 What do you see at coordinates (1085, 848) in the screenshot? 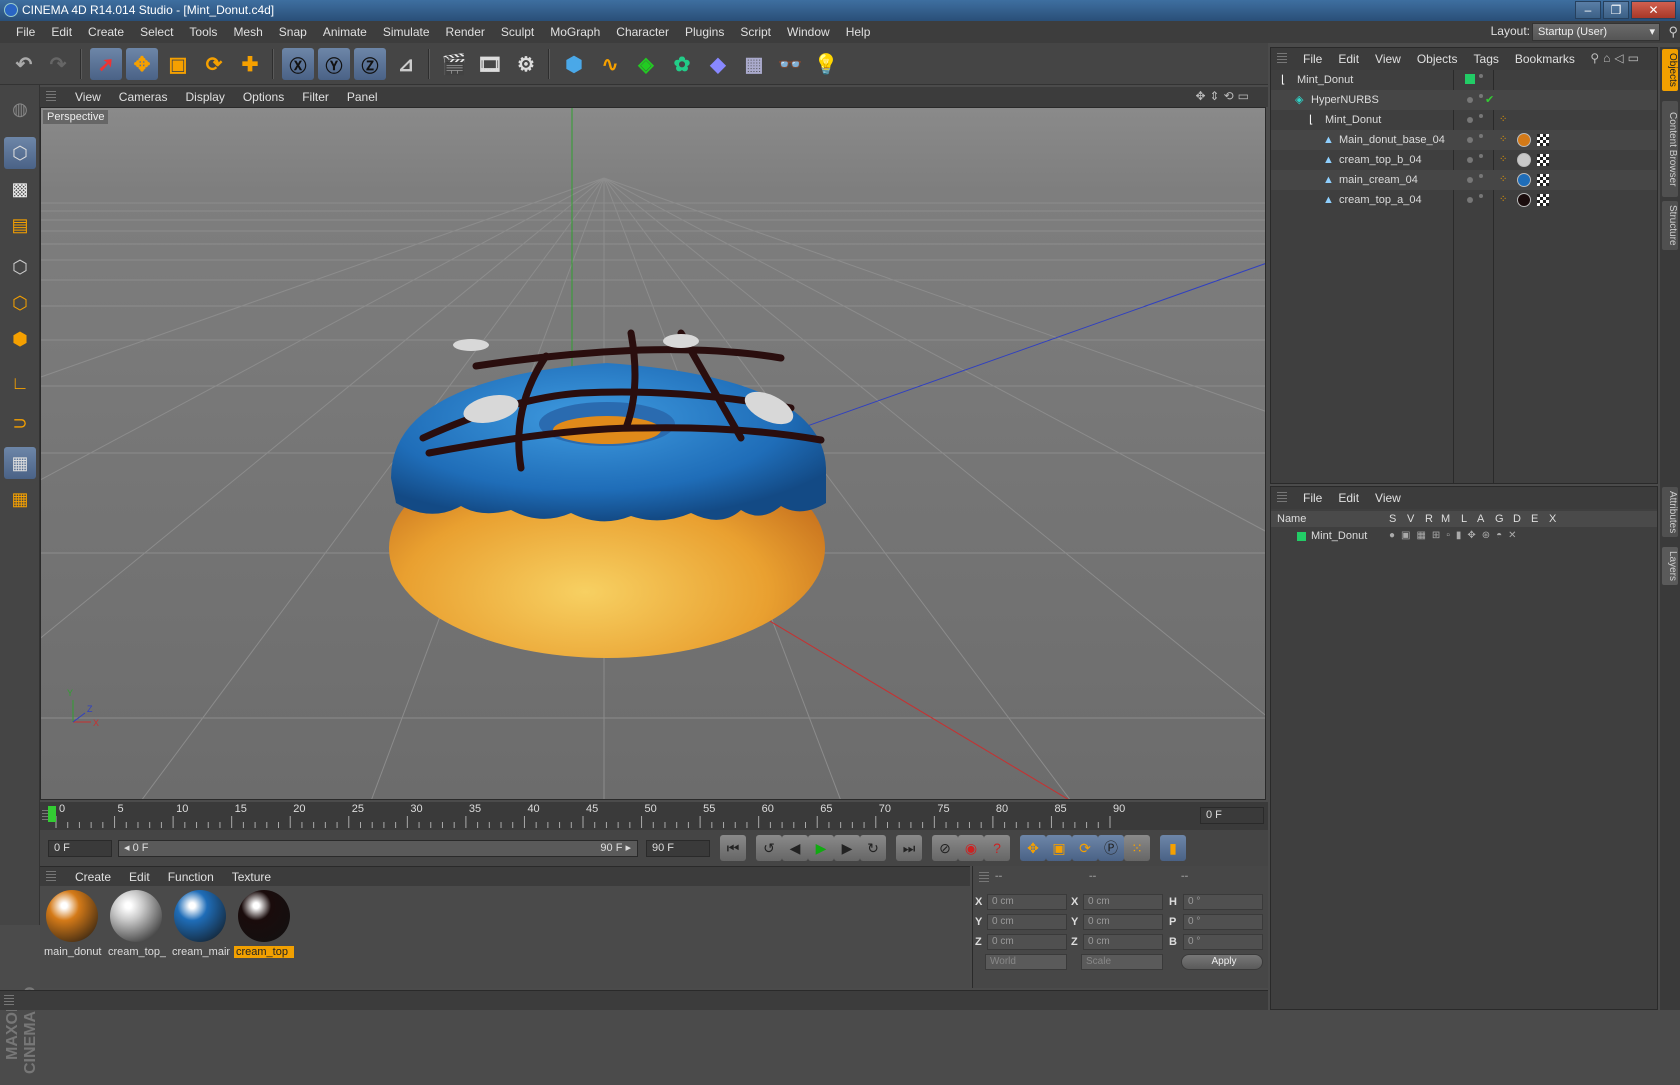
I see `key-rotation-icon: ⟳` at bounding box center [1085, 848].